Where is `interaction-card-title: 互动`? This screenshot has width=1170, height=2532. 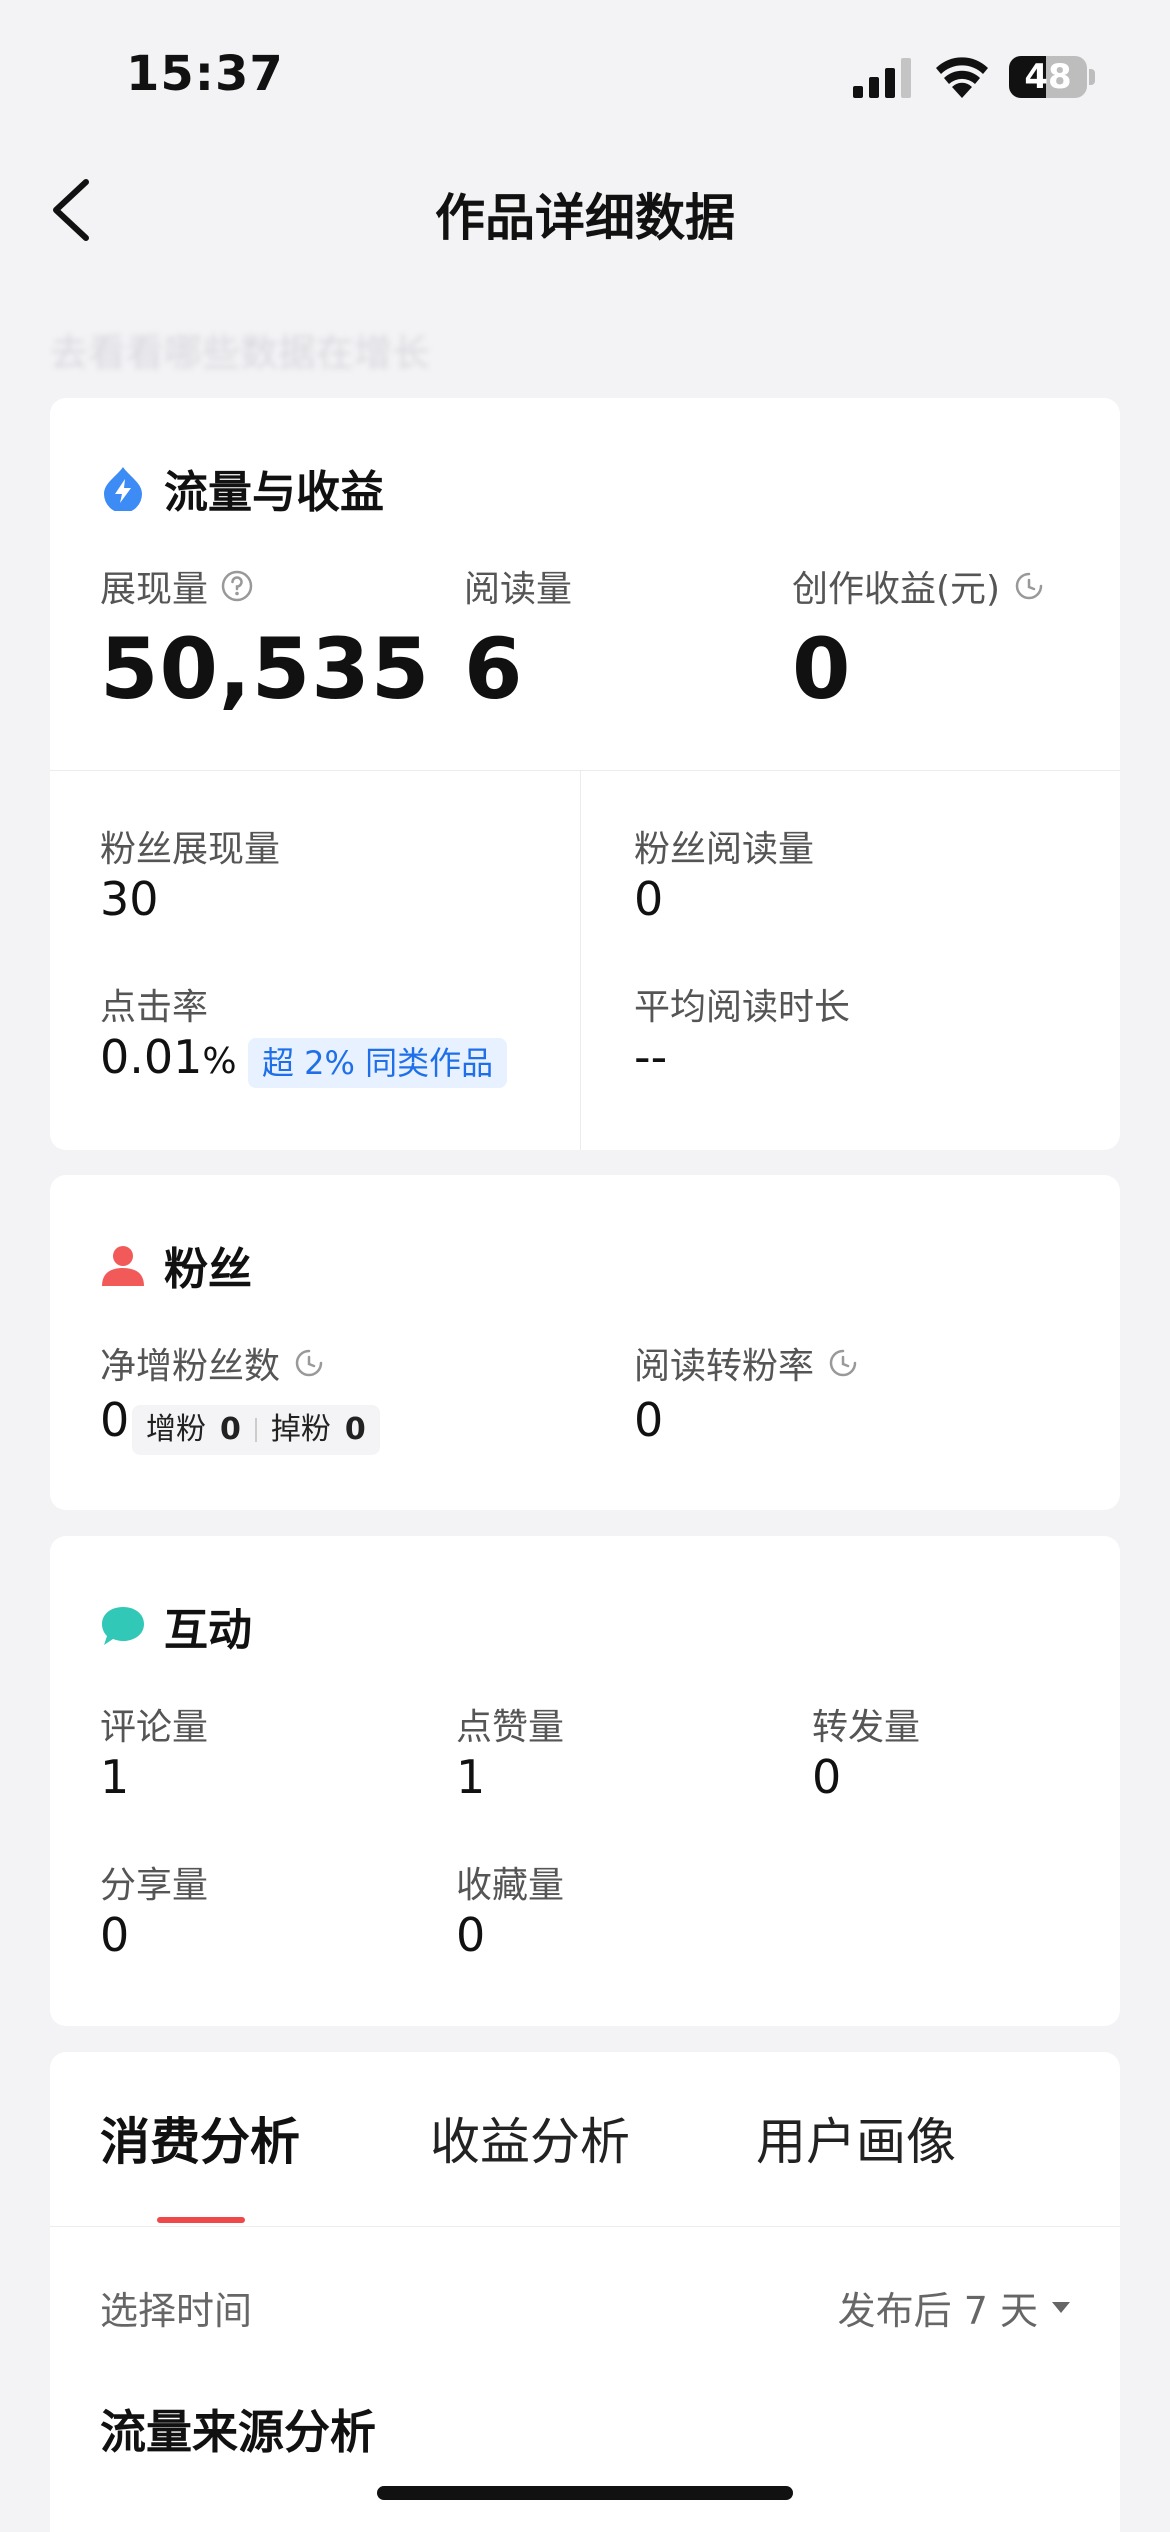
interaction-card-title: 互动 is located at coordinates (176, 1626).